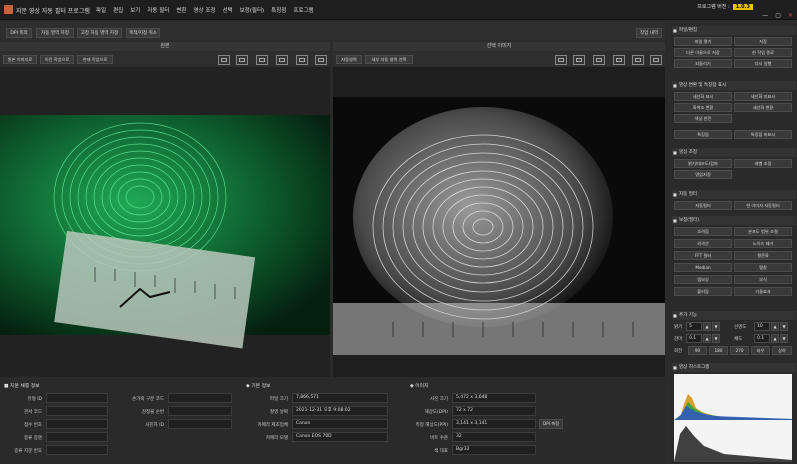  I want to click on original-panel-toolbar: 원본 이미지로 이전 작업으로 현재 작업으로, so click(165, 59).